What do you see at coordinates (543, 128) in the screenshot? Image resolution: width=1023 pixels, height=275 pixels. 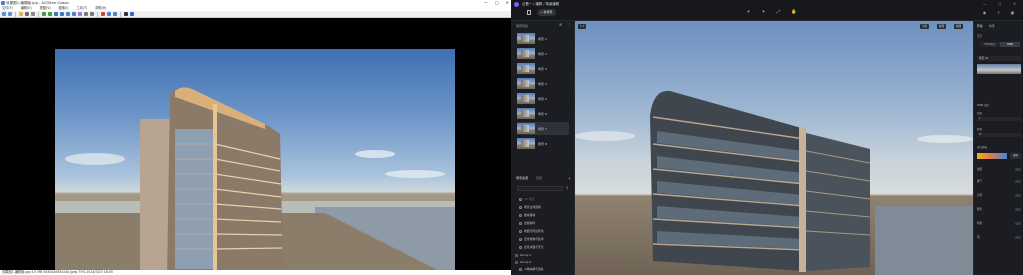 I see `scene-item-selected: 场景 7` at bounding box center [543, 128].